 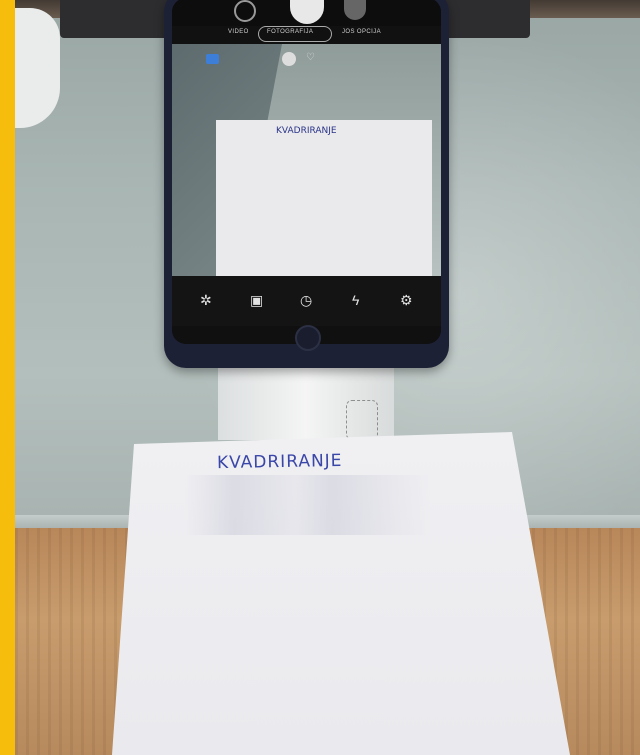 What do you see at coordinates (355, 300) in the screenshot?
I see `flash-icon: ϟ` at bounding box center [355, 300].